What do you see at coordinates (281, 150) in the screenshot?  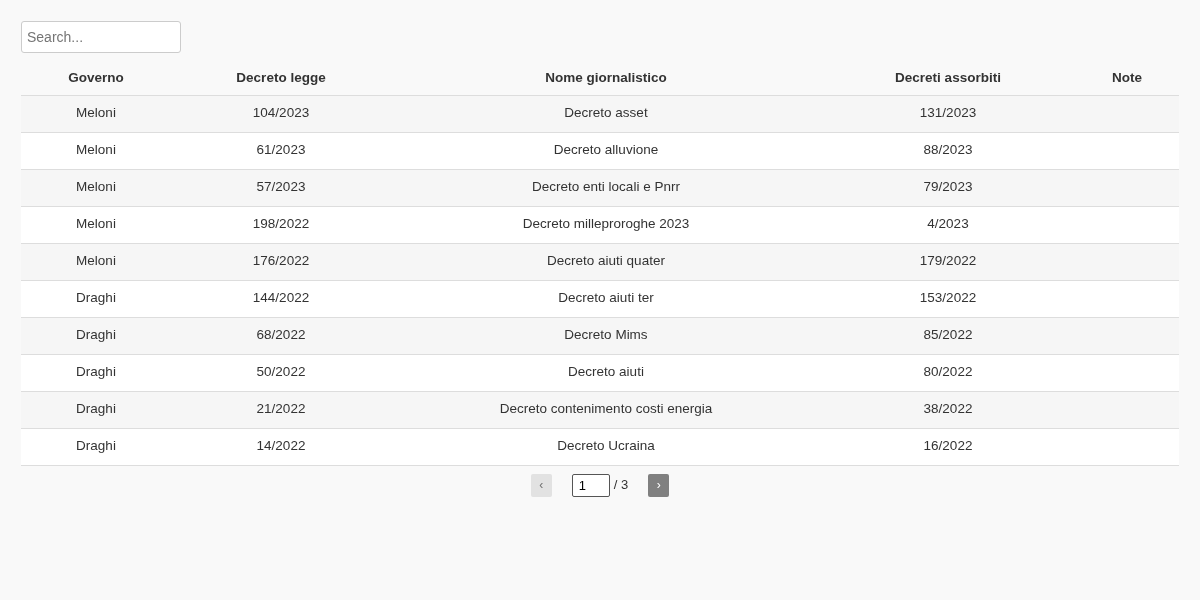 I see `table-cell: 61/2023` at bounding box center [281, 150].